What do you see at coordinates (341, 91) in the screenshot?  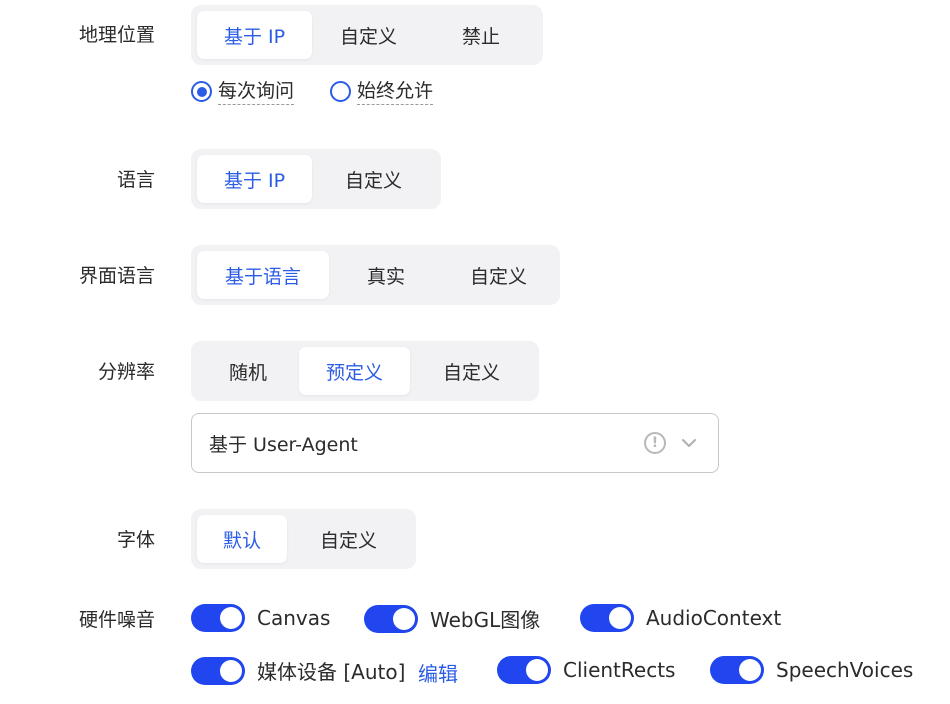 I see `radio-unchecked-icon` at bounding box center [341, 91].